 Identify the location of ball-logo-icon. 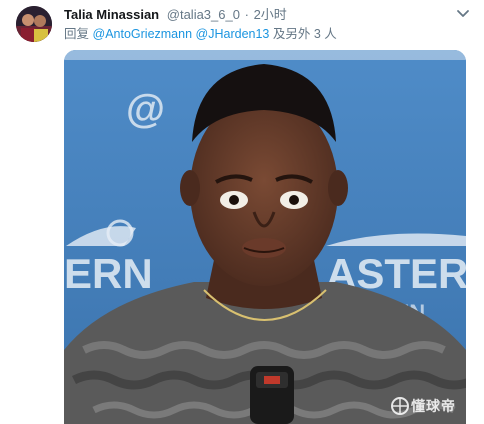
(400, 406).